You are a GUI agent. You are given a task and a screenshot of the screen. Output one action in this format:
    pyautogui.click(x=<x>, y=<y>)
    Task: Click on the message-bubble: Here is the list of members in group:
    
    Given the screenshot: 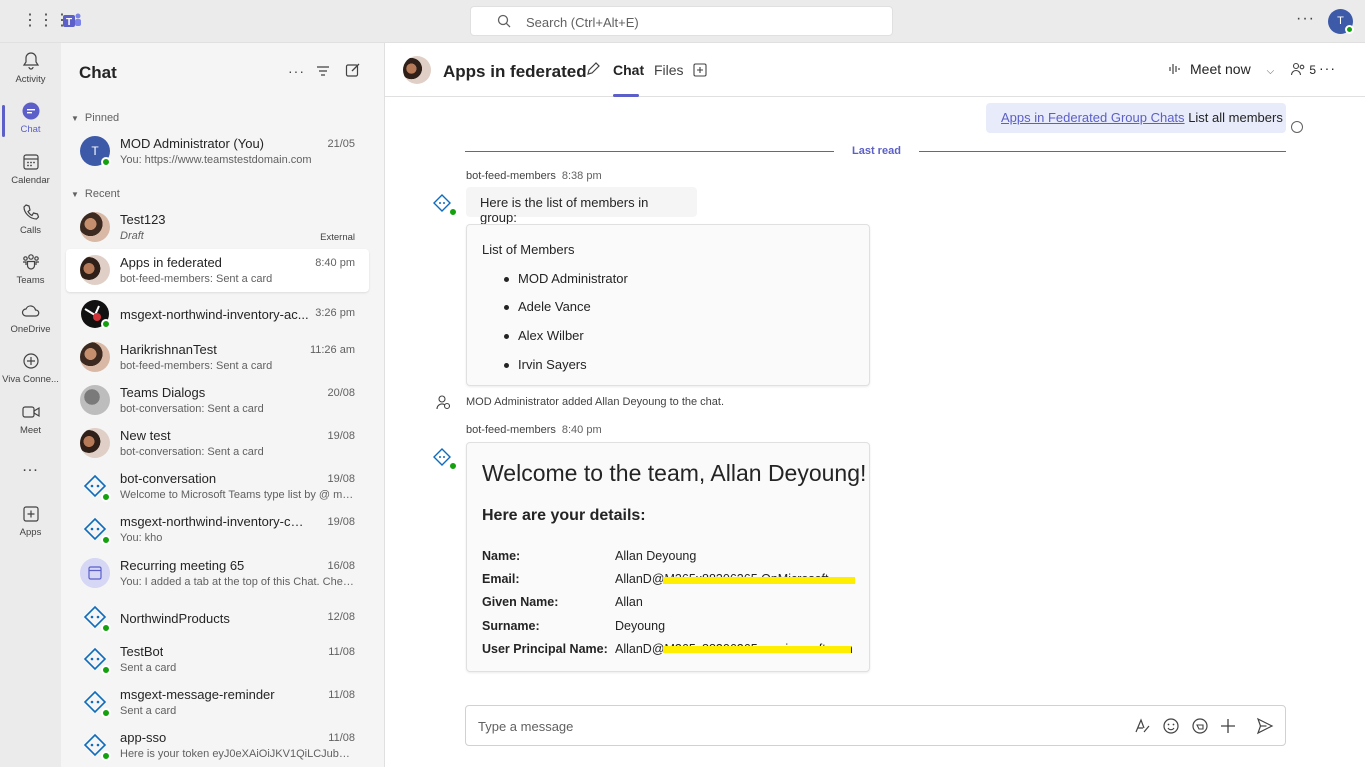 What is the action you would take?
    pyautogui.click(x=581, y=206)
    